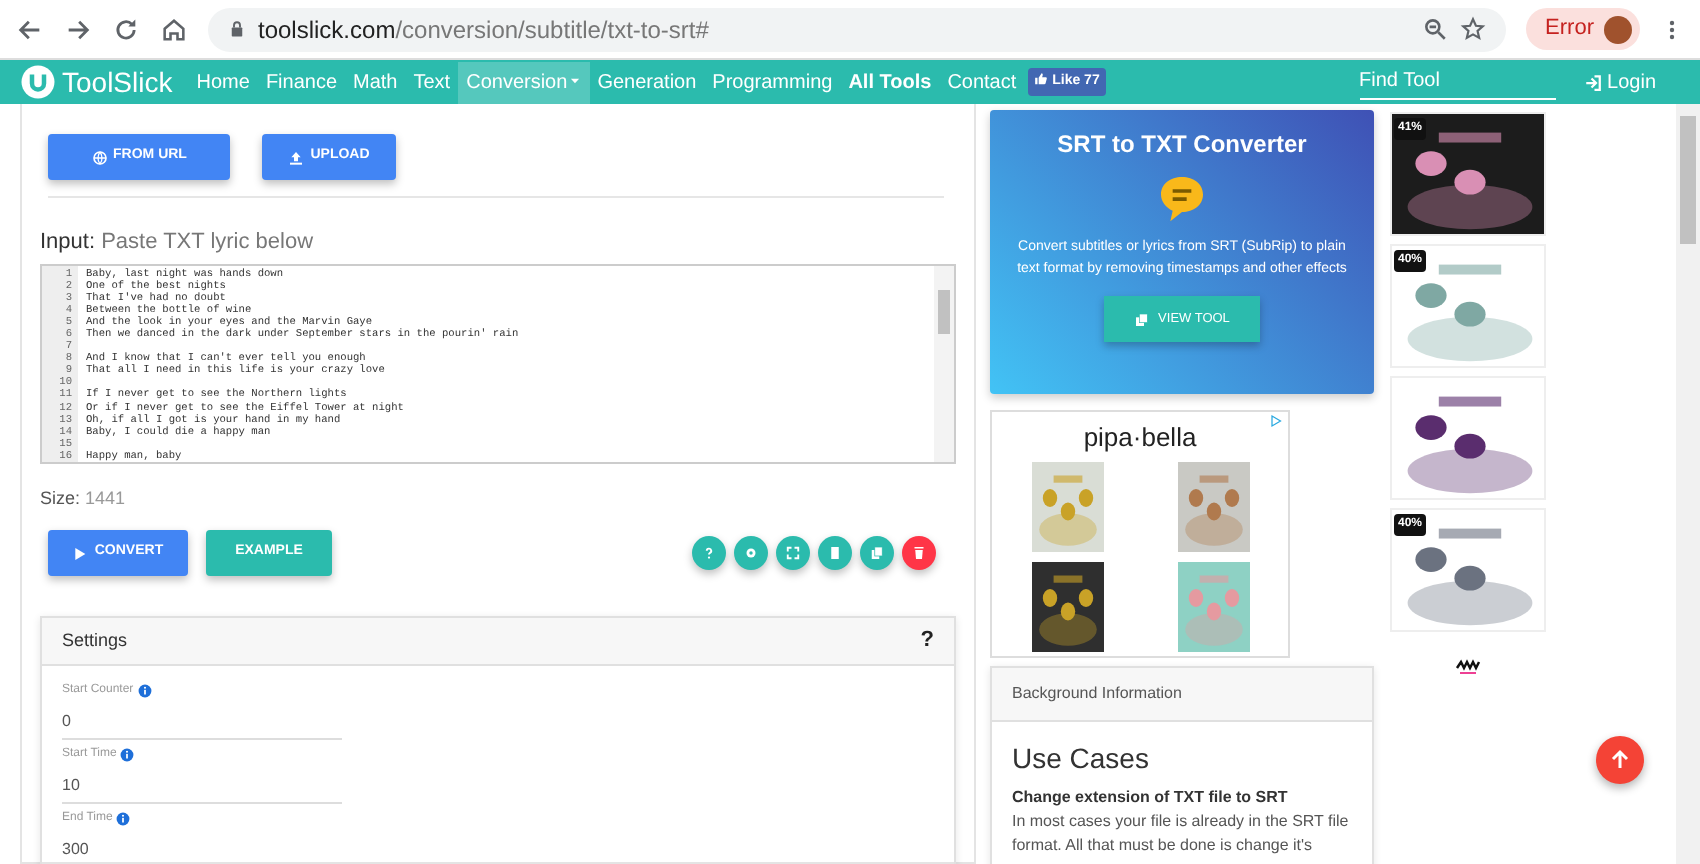  Describe the element at coordinates (296, 157) in the screenshot. I see `upload-icon` at that location.